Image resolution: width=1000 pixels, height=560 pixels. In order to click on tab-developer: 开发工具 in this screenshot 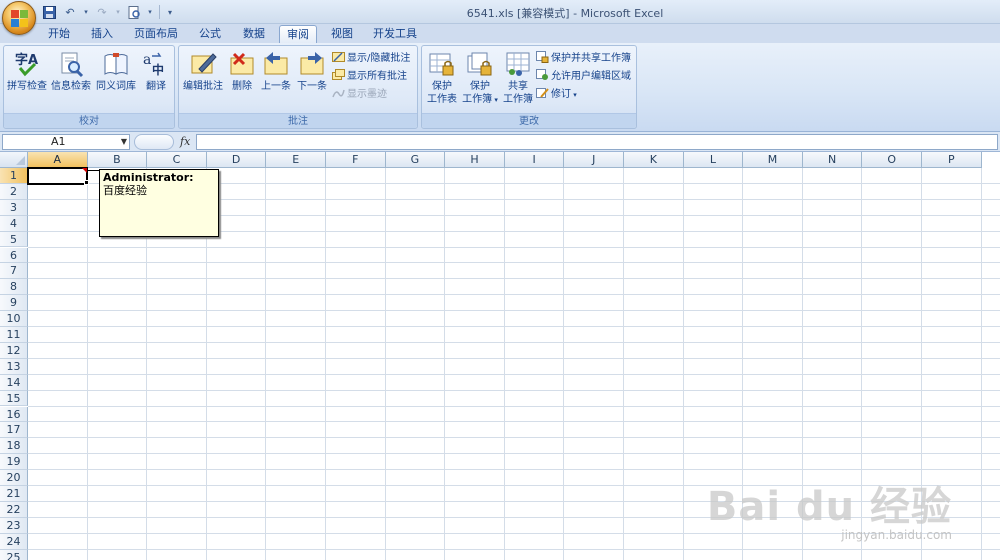, I will do `click(395, 34)`.